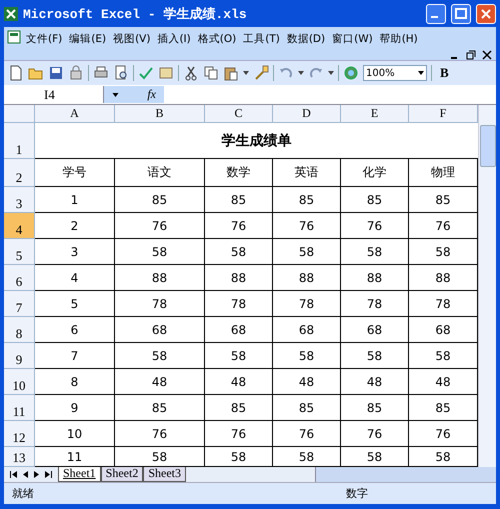  What do you see at coordinates (75, 304) in the screenshot?
I see `table-cell: 5` at bounding box center [75, 304].